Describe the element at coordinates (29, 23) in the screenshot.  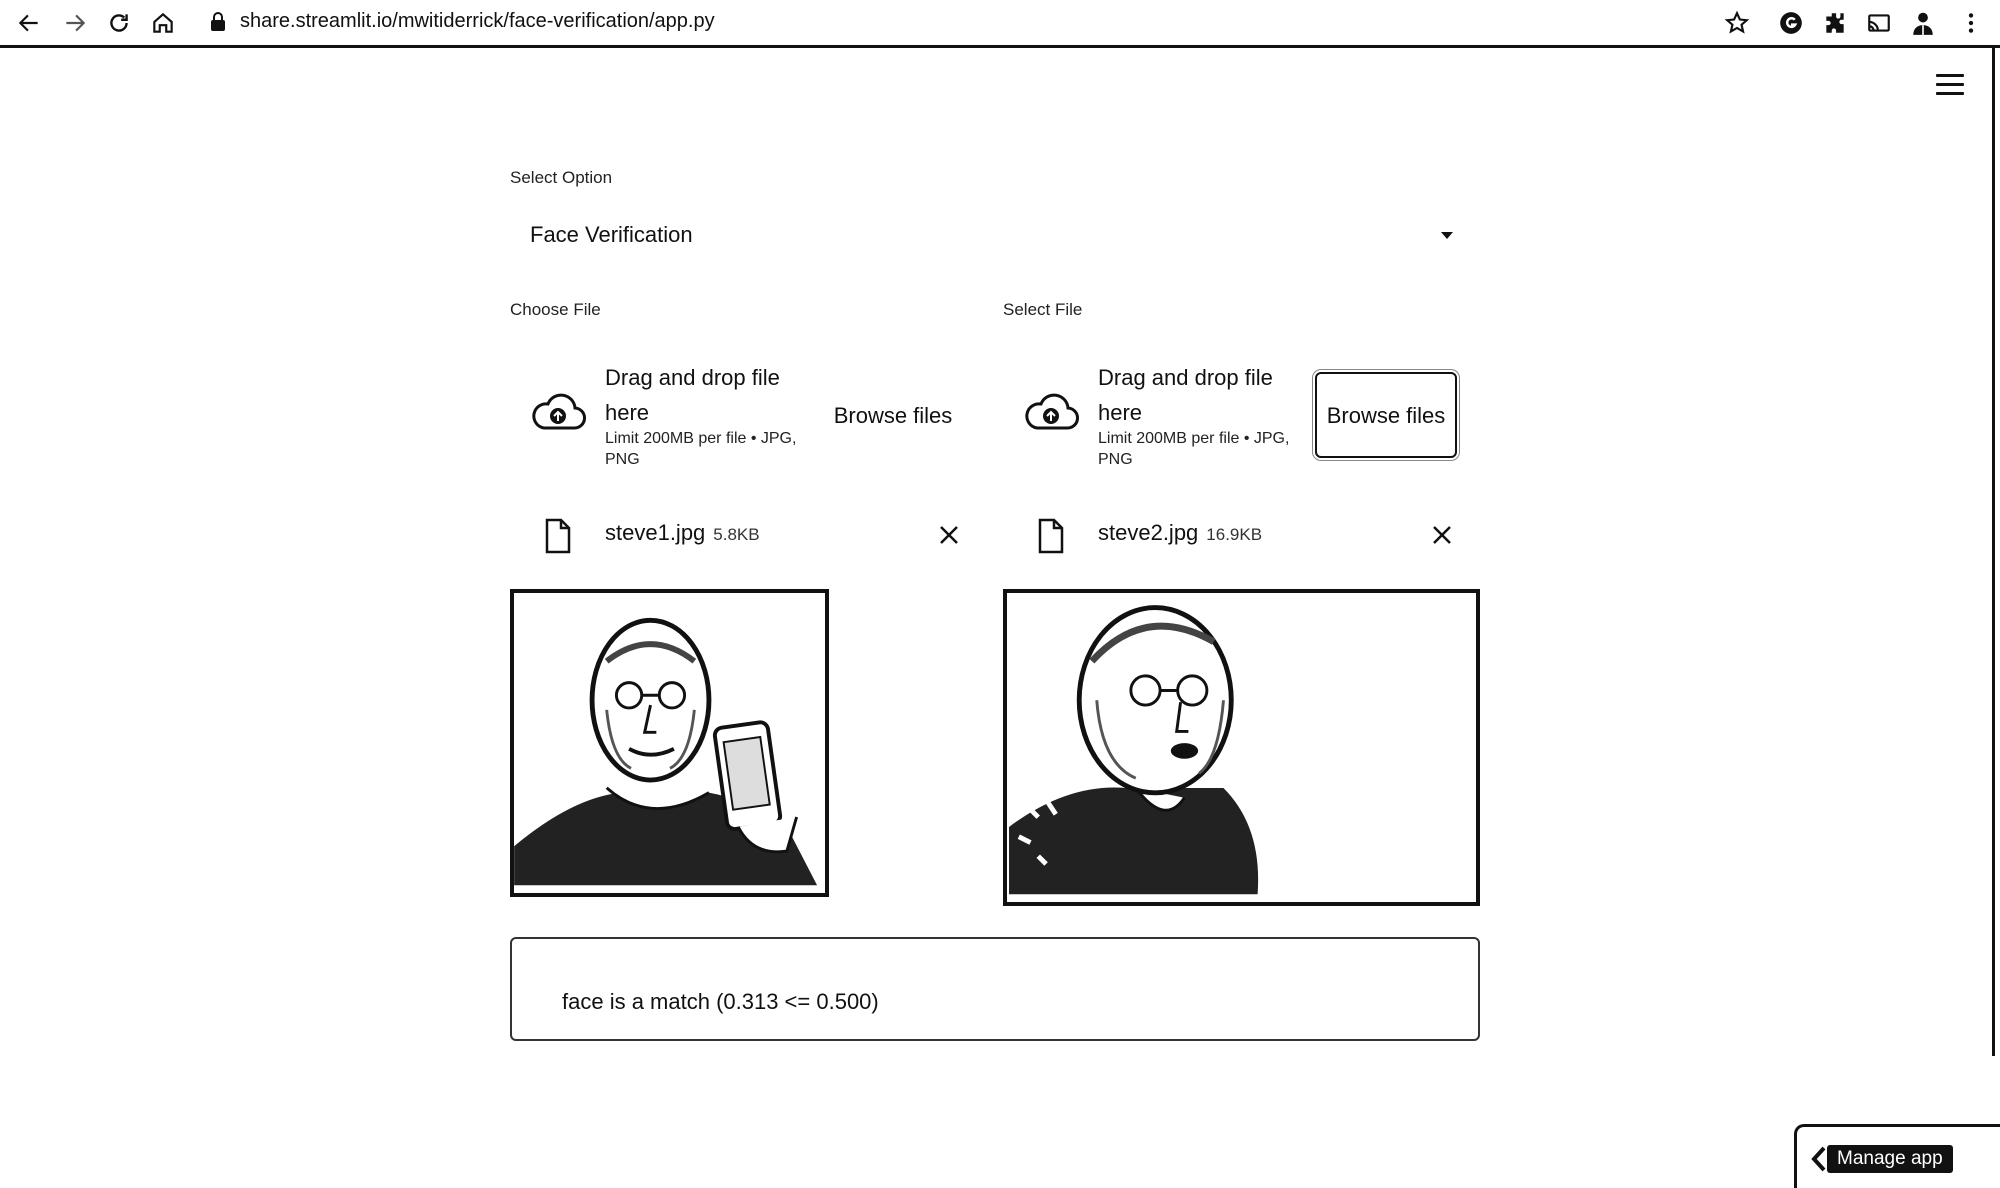
I see `back-arrow-icon` at that location.